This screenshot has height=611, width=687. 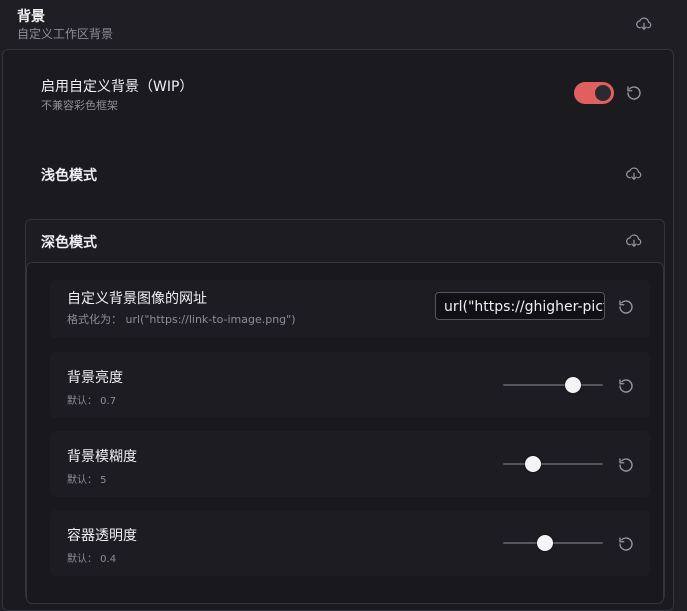 I want to click on blur-default: 默认： 5, so click(x=87, y=480).